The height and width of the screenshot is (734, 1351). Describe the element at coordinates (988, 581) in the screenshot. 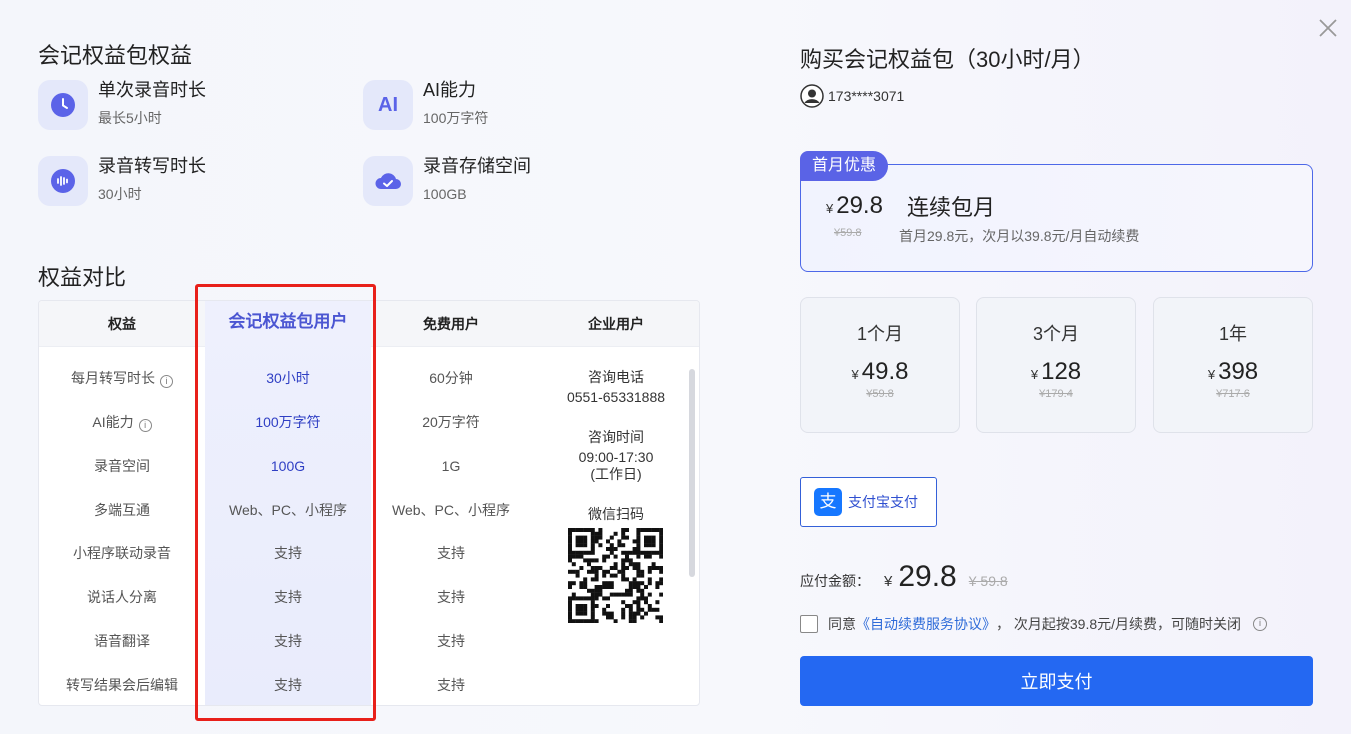

I see `amount-original: ¥ 59.8` at that location.